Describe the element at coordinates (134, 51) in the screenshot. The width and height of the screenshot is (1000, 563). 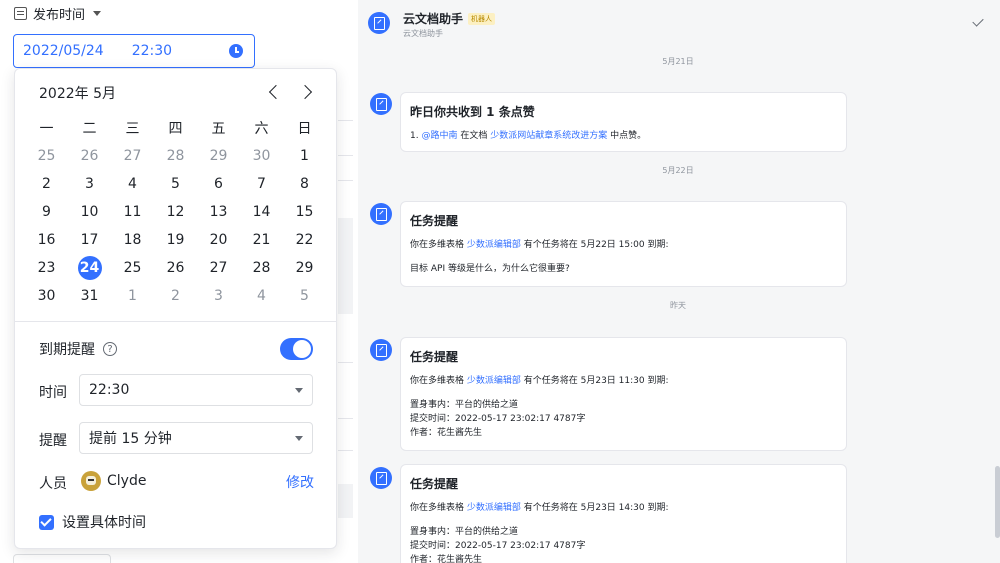
I see `datetime-input: 2022/05/24 22:30` at that location.